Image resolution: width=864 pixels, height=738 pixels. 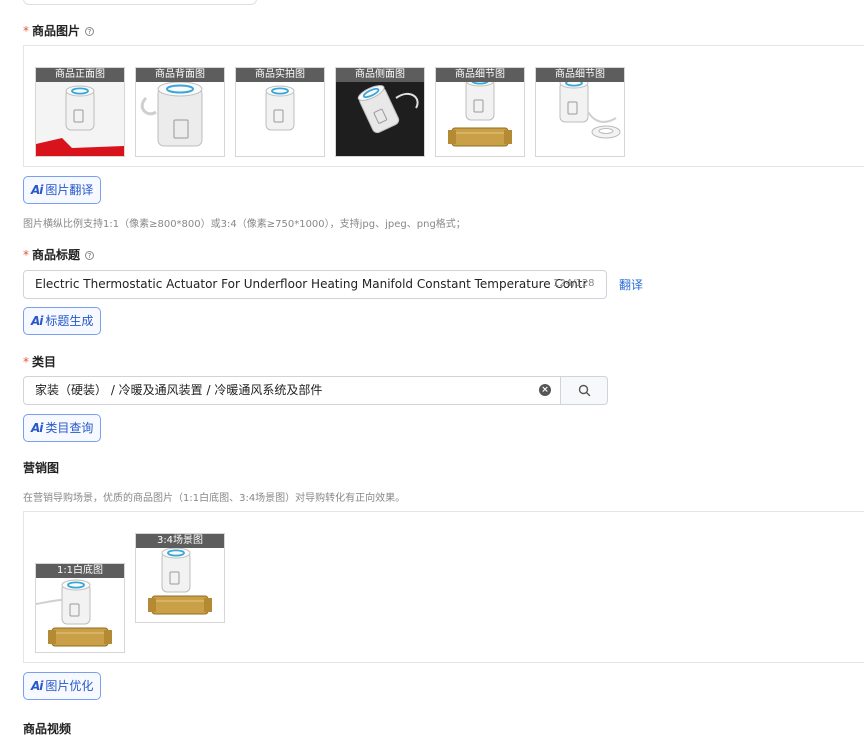 What do you see at coordinates (62, 190) in the screenshot?
I see `image-translate-button: Ai 图片翻译` at bounding box center [62, 190].